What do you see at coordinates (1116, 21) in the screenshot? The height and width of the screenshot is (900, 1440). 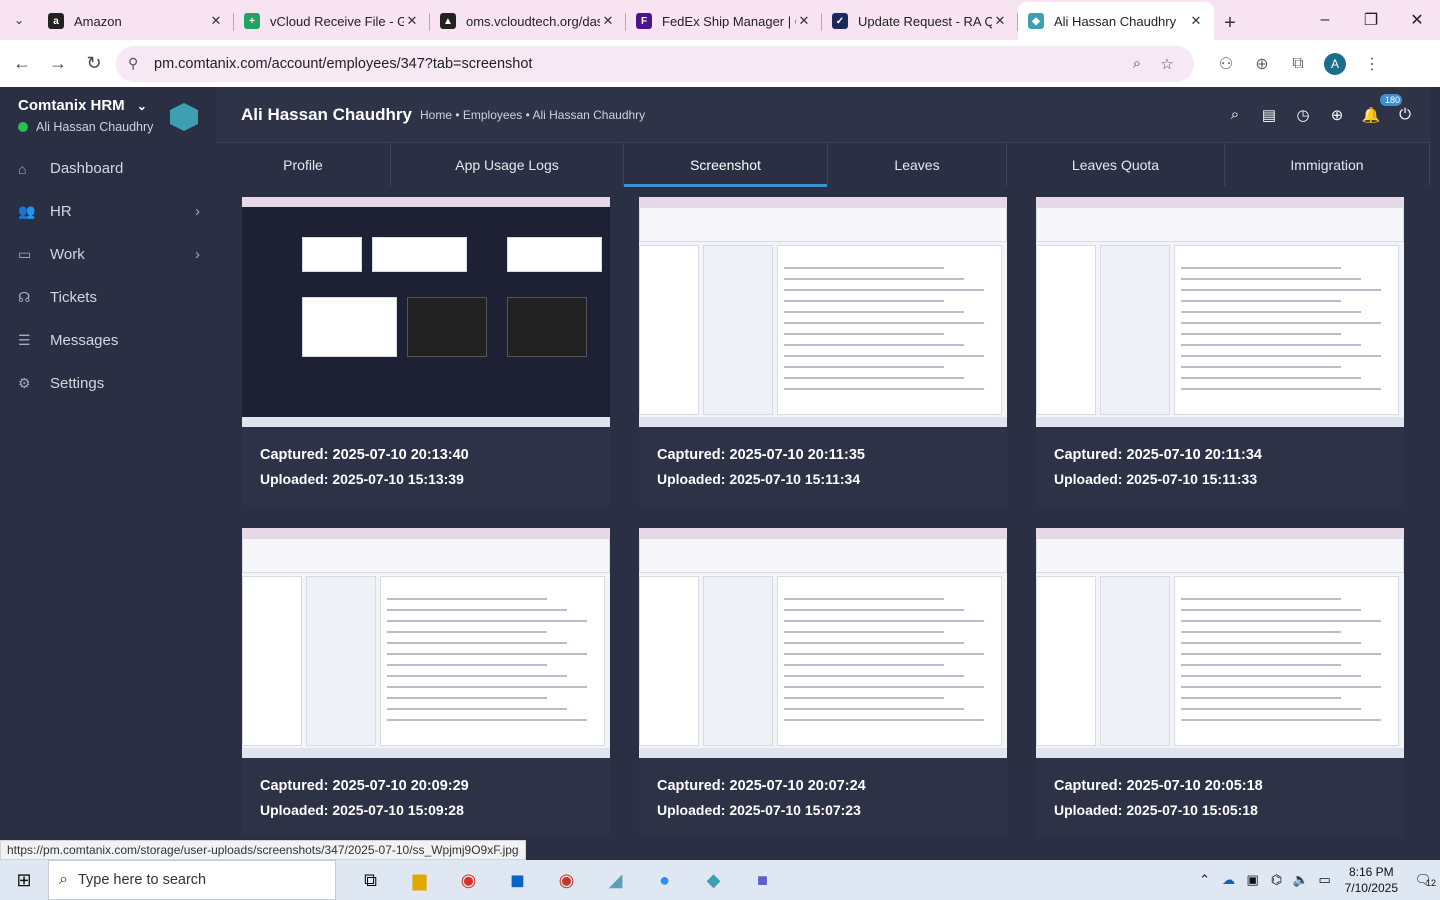 I see `browser-tab: ◆ Ali Hassan Chaudhry ✕` at bounding box center [1116, 21].